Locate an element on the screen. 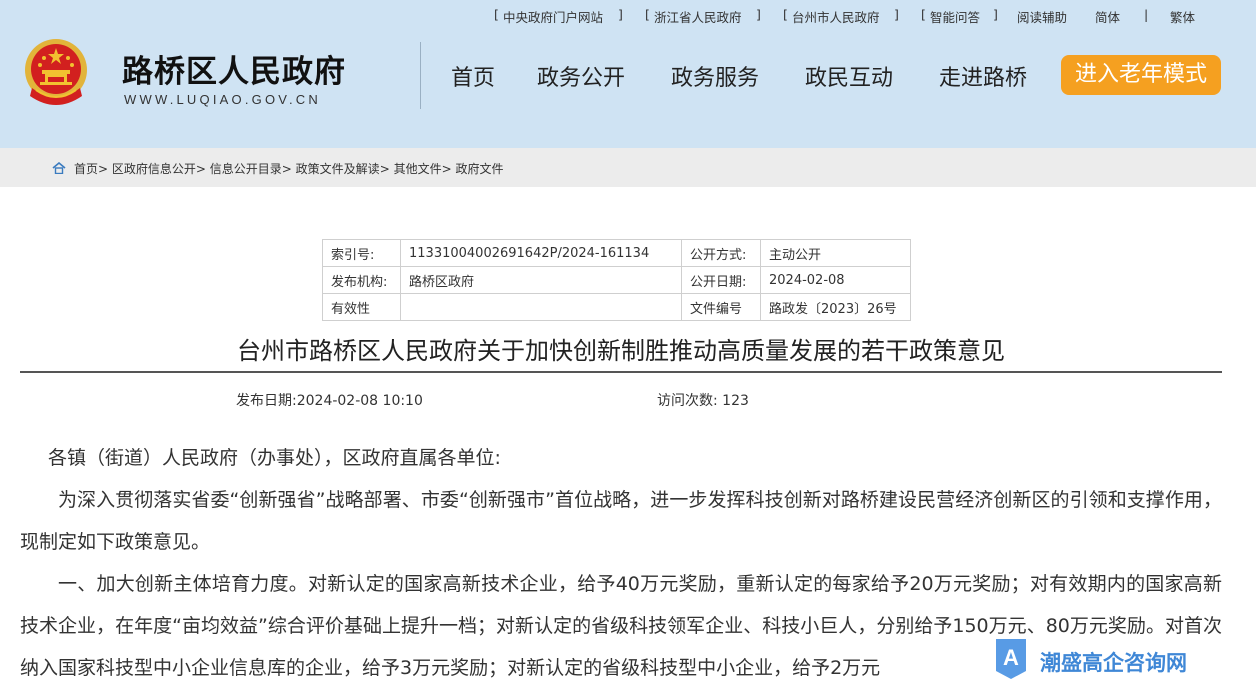  meta-row: 有效性 文件编号 路政发〔2023〕26号 is located at coordinates (616, 307).